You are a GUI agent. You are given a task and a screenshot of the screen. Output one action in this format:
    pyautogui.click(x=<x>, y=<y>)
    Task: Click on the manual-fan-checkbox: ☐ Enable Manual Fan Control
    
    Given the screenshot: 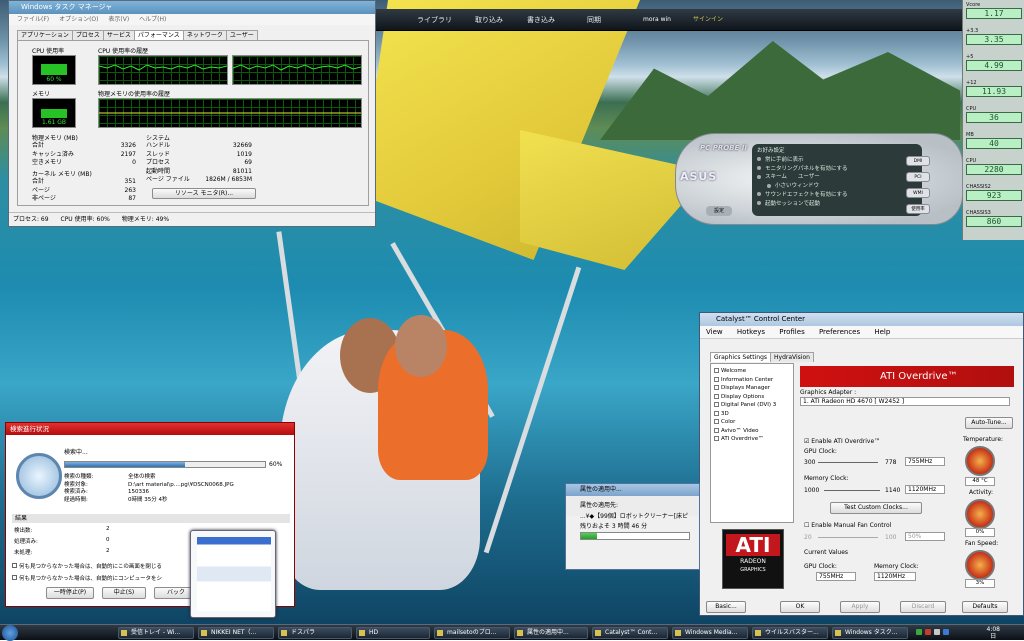 What is the action you would take?
    pyautogui.click(x=847, y=525)
    